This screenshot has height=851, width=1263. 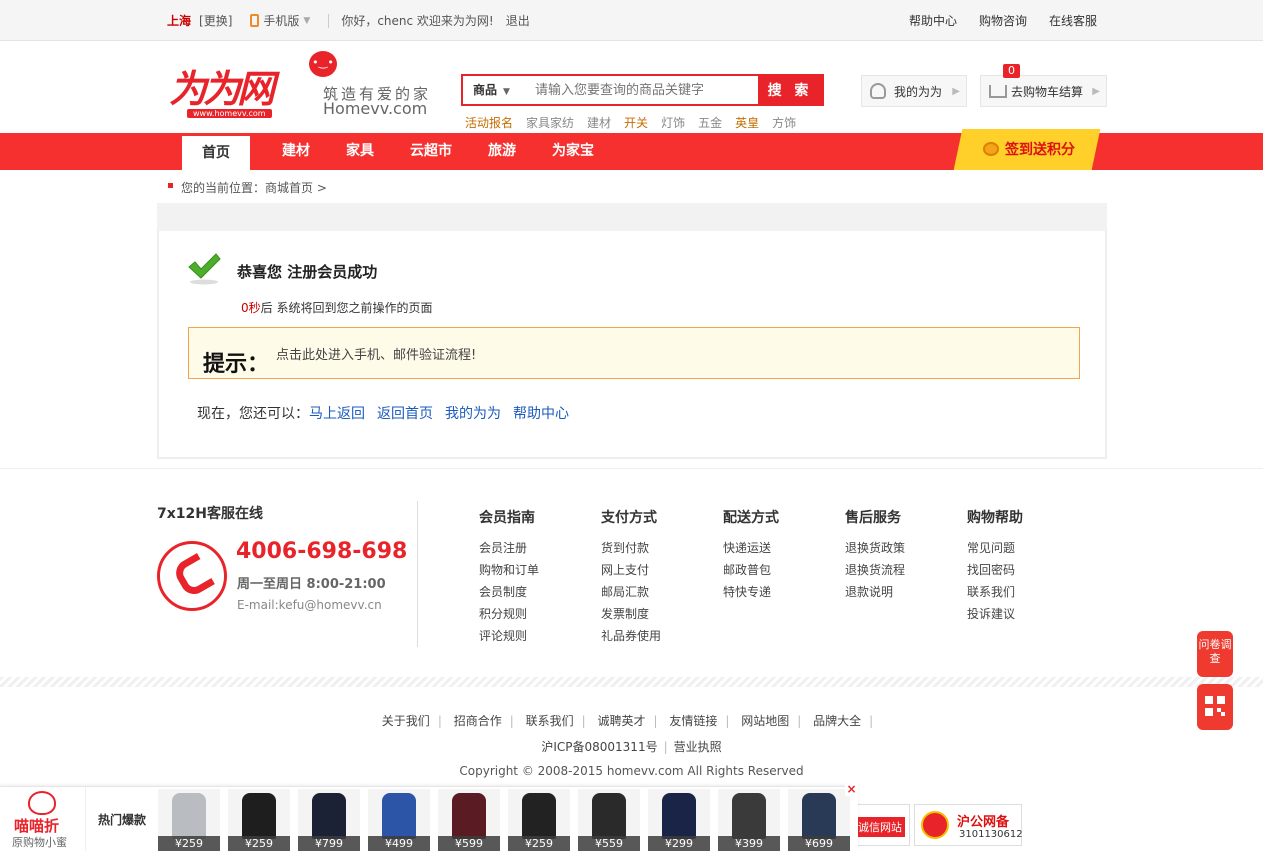 What do you see at coordinates (621, 721) in the screenshot?
I see `footer-link: 诚聘英才` at bounding box center [621, 721].